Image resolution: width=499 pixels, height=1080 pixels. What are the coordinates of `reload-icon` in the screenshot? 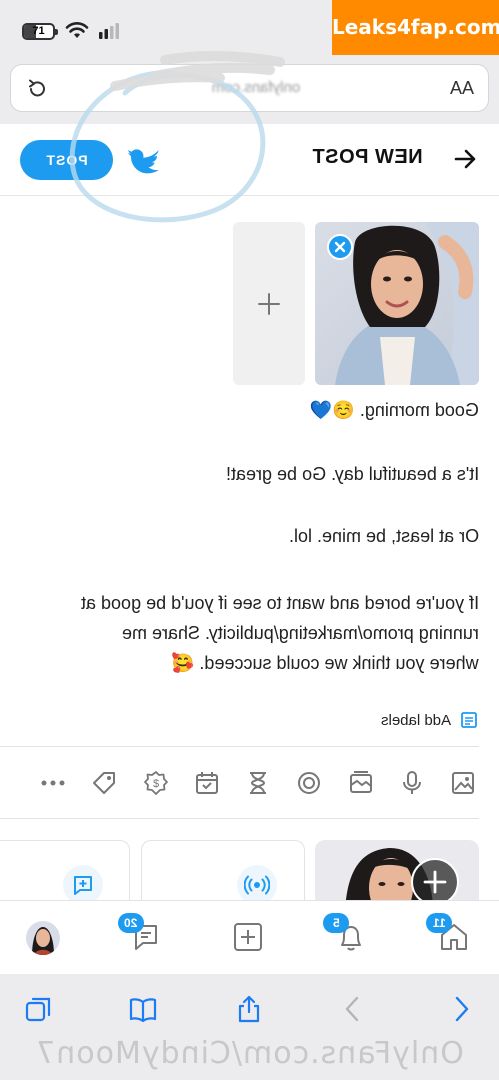 It's located at (37, 89).